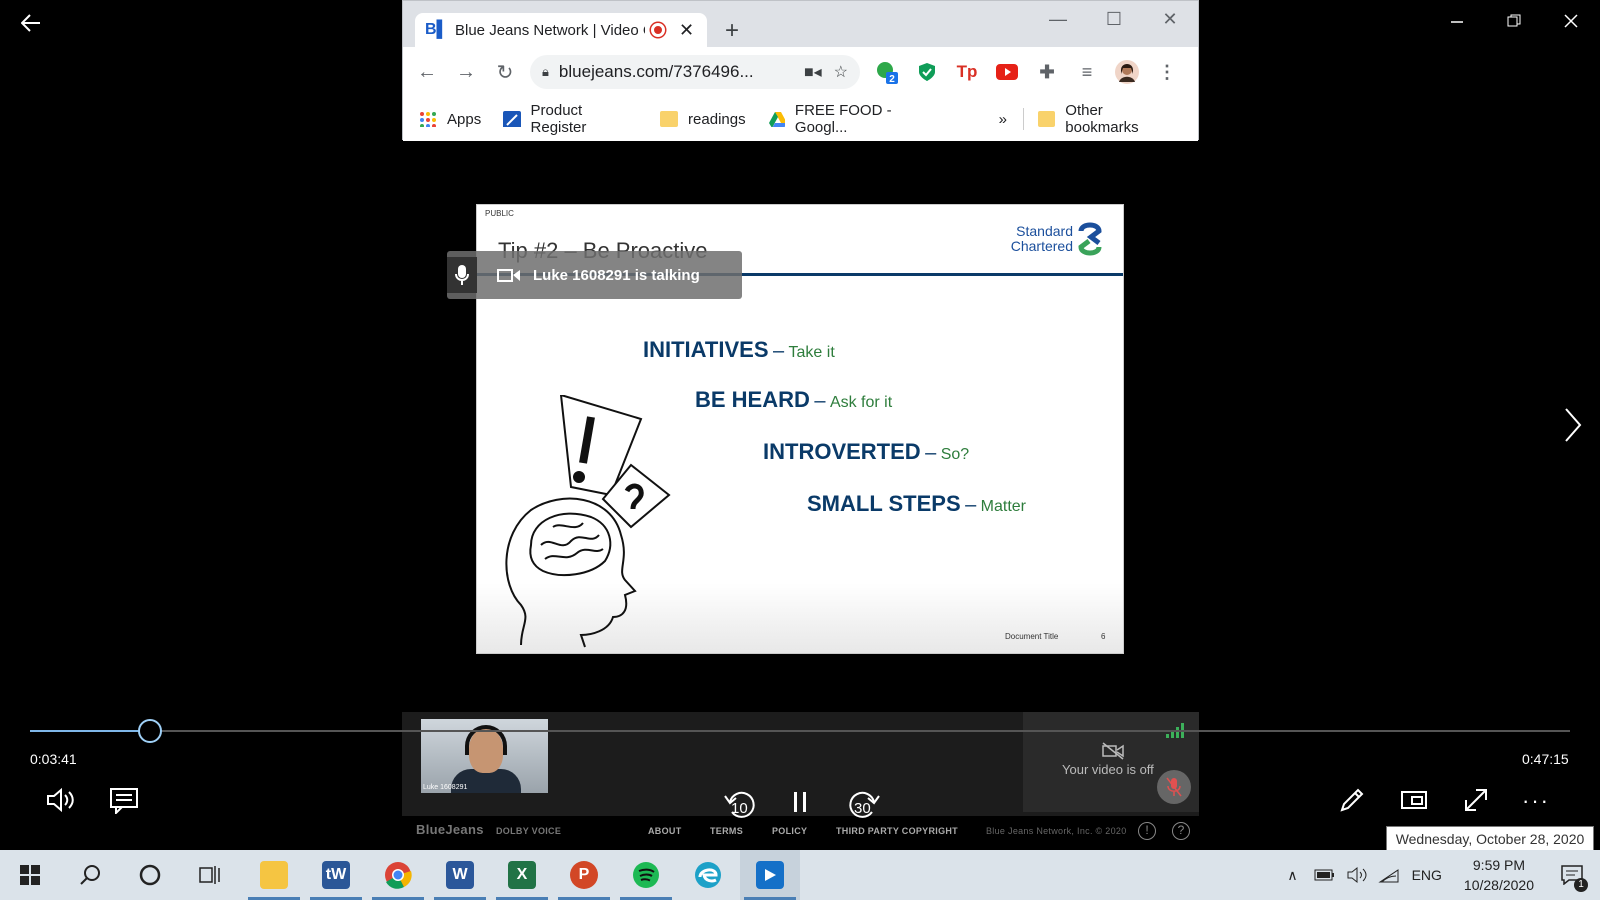  I want to click on language-indicator: ENG, so click(1427, 875).